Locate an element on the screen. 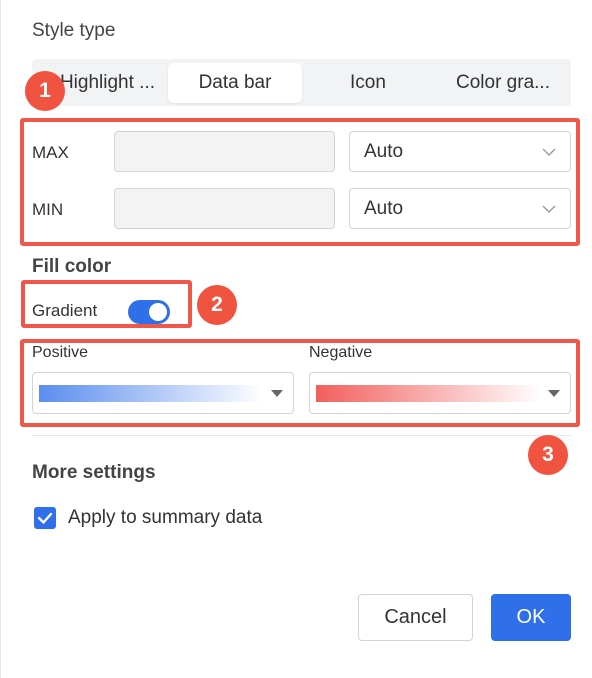 This screenshot has width=592, height=678. min-label: MIN is located at coordinates (48, 209).